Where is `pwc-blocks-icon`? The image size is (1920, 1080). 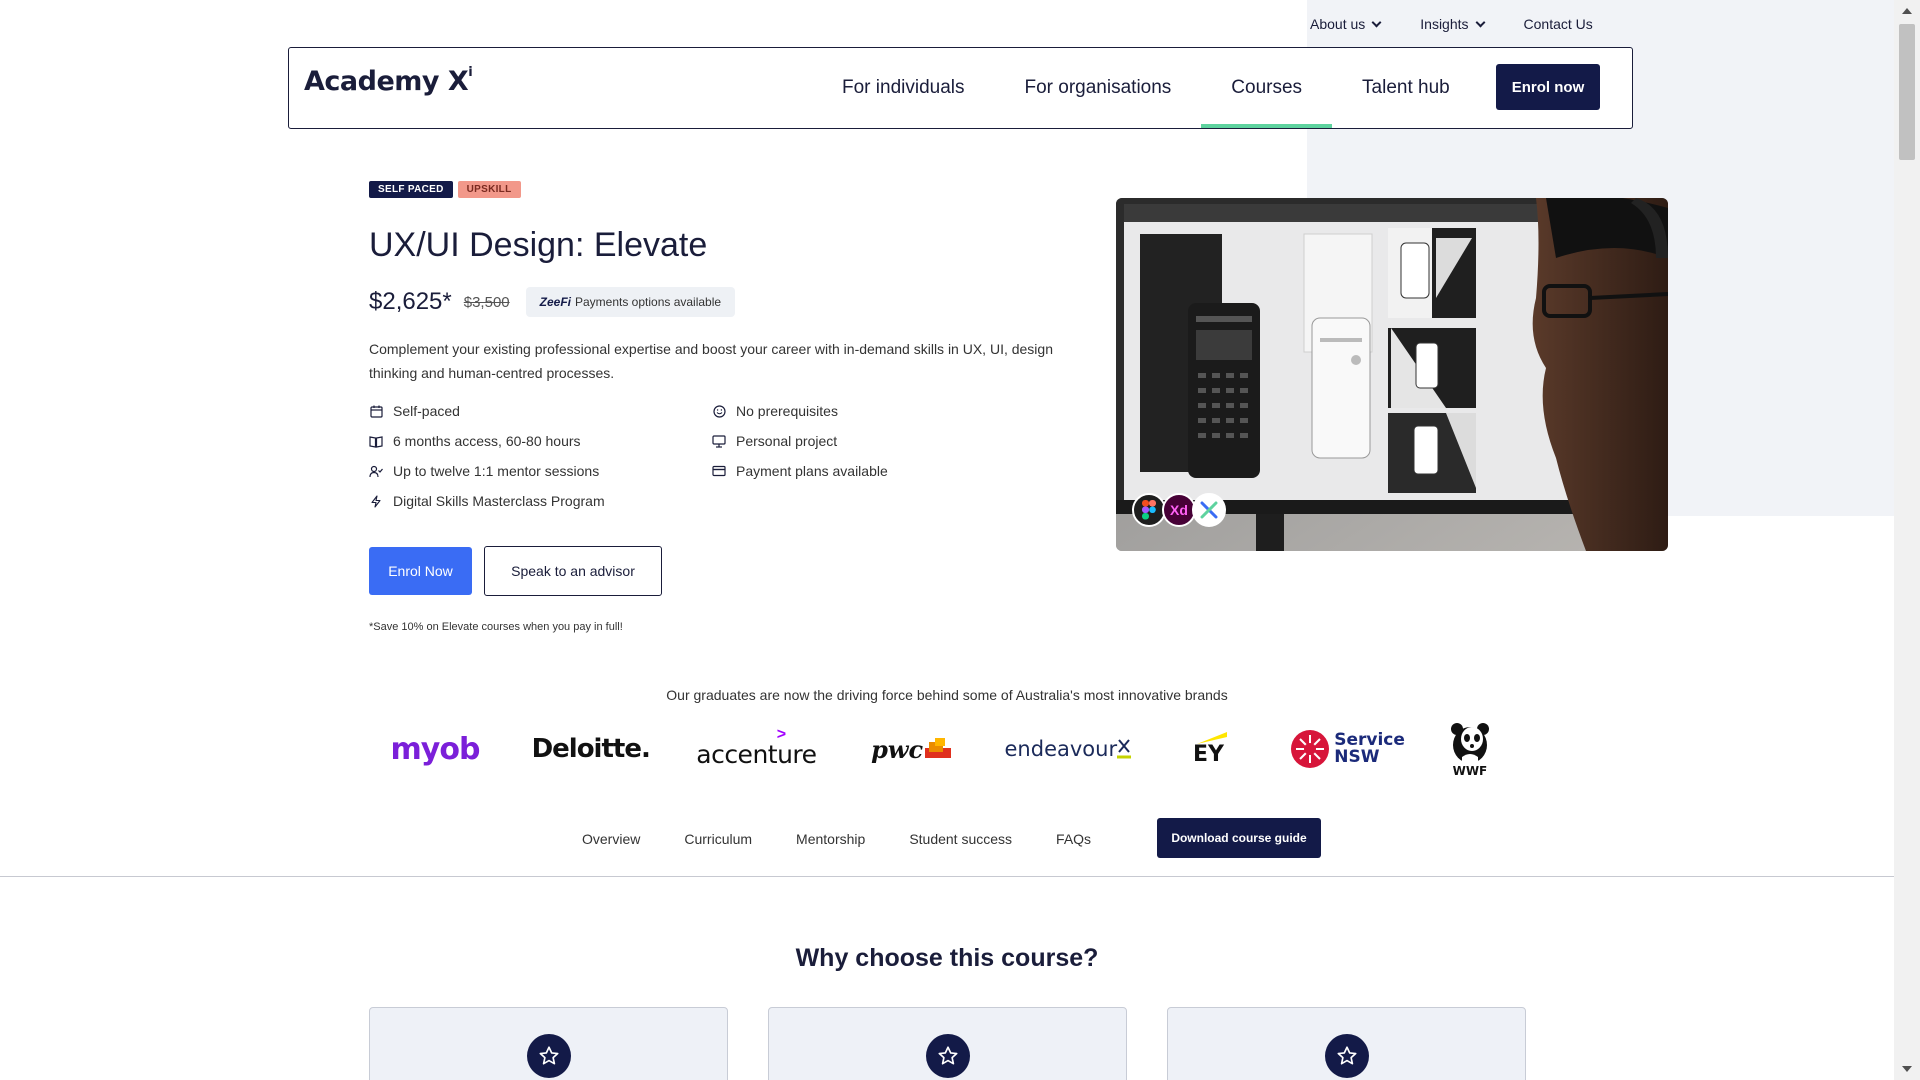 pwc-blocks-icon is located at coordinates (938, 748).